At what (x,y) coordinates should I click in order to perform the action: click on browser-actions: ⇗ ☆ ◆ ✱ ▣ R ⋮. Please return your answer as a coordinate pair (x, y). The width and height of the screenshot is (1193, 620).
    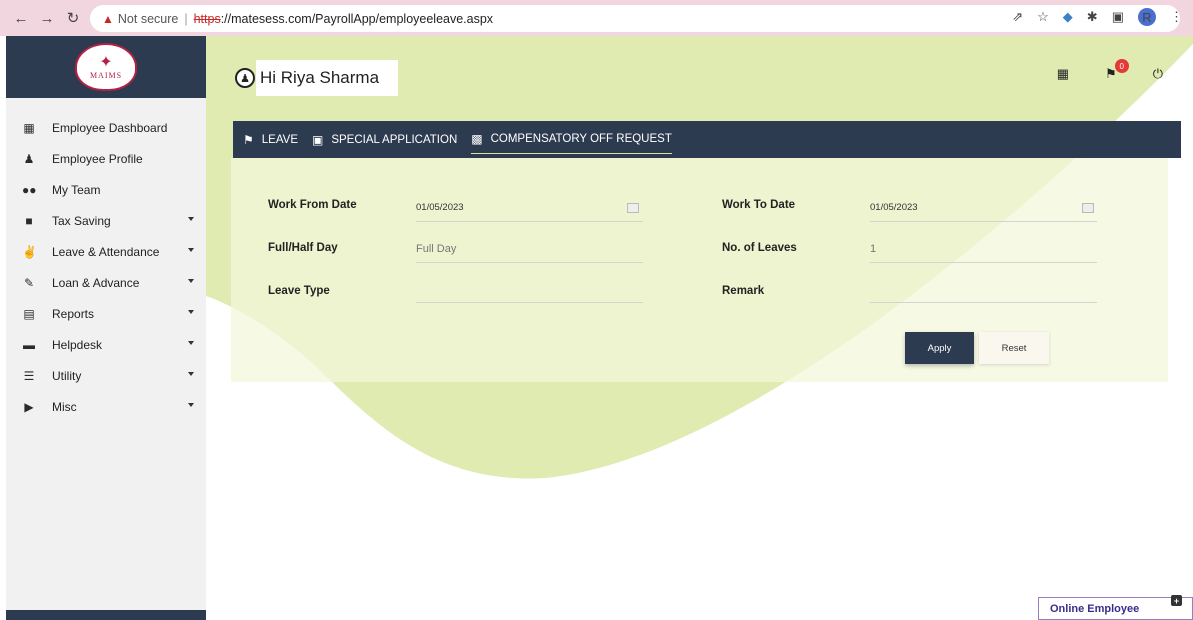
    Looking at the image, I should click on (1097, 17).